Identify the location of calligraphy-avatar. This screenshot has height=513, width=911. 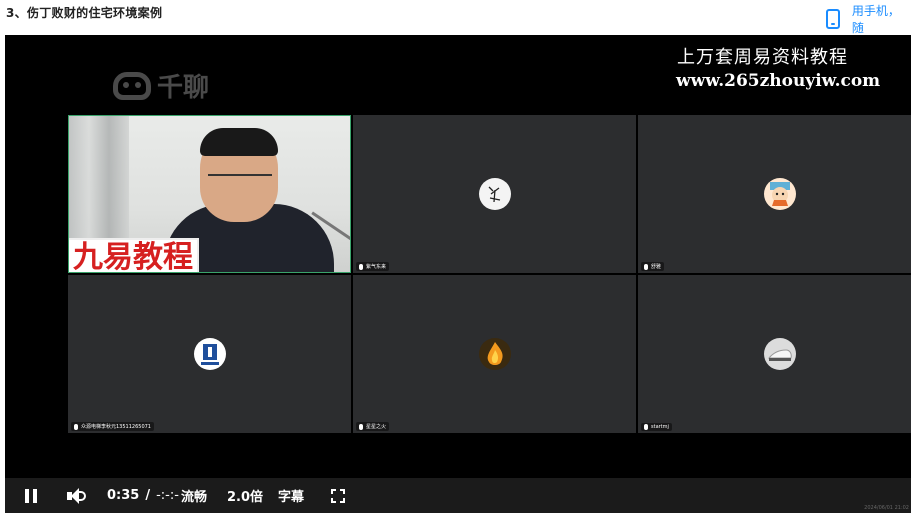
(495, 194).